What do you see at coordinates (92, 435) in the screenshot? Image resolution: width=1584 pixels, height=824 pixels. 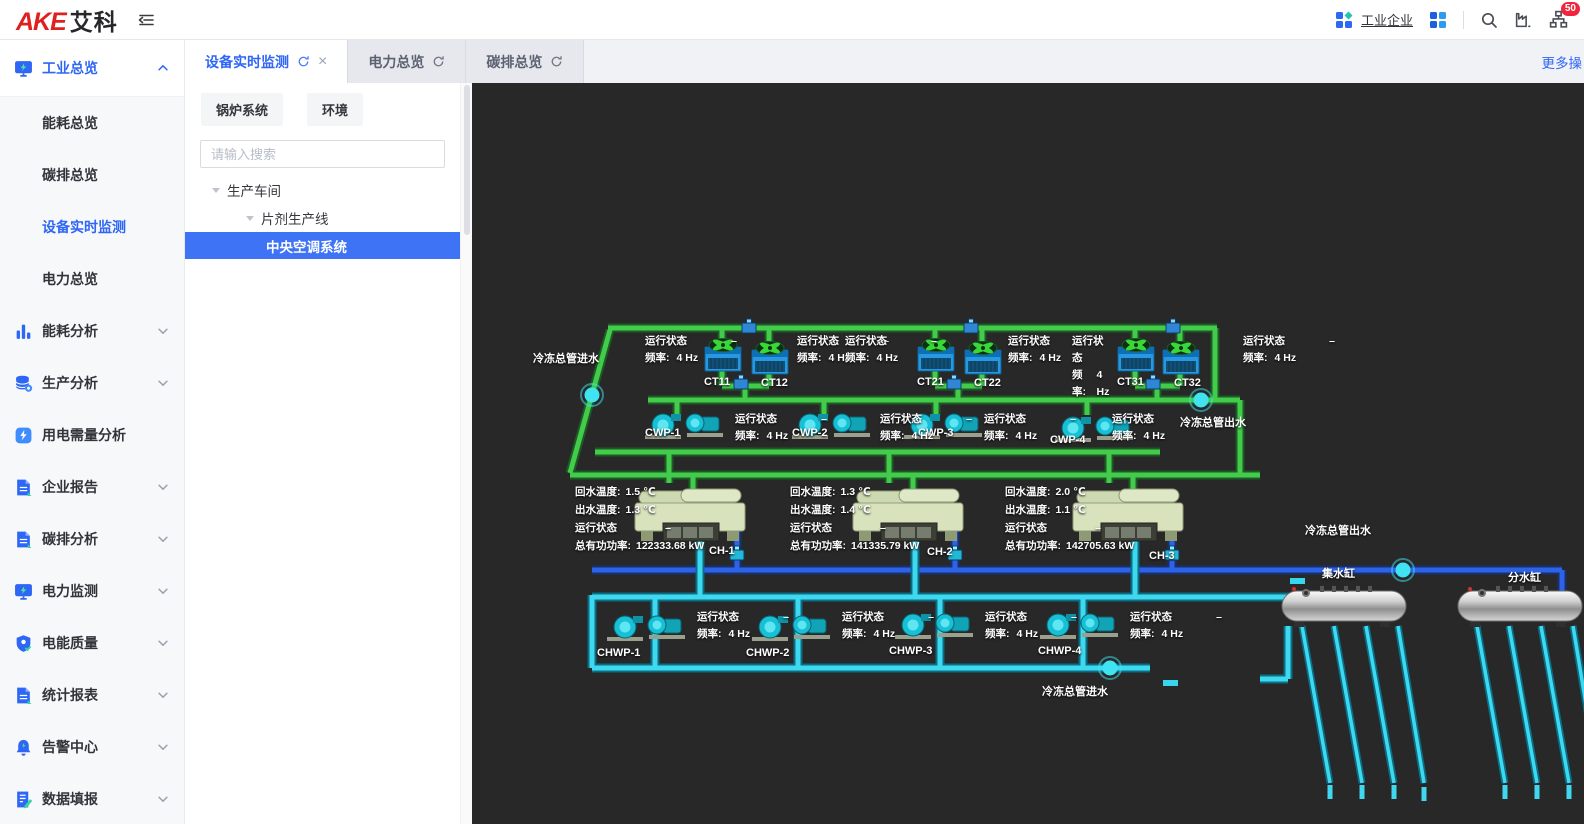 I see `sidebar-item-power-demand-analysis: 用电需量分析` at bounding box center [92, 435].